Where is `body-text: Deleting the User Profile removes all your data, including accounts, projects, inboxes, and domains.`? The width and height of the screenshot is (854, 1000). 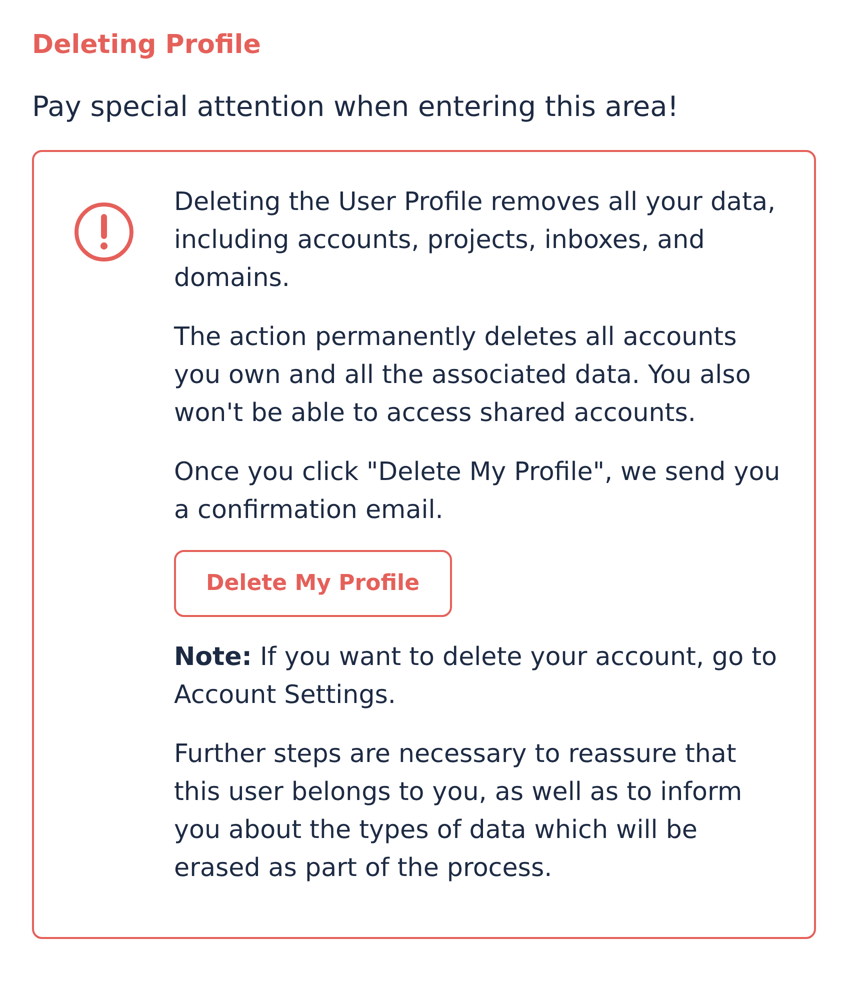
body-text: Deleting the User Profile removes all your data, including accounts, projects, inboxes, and domains. is located at coordinates (475, 240).